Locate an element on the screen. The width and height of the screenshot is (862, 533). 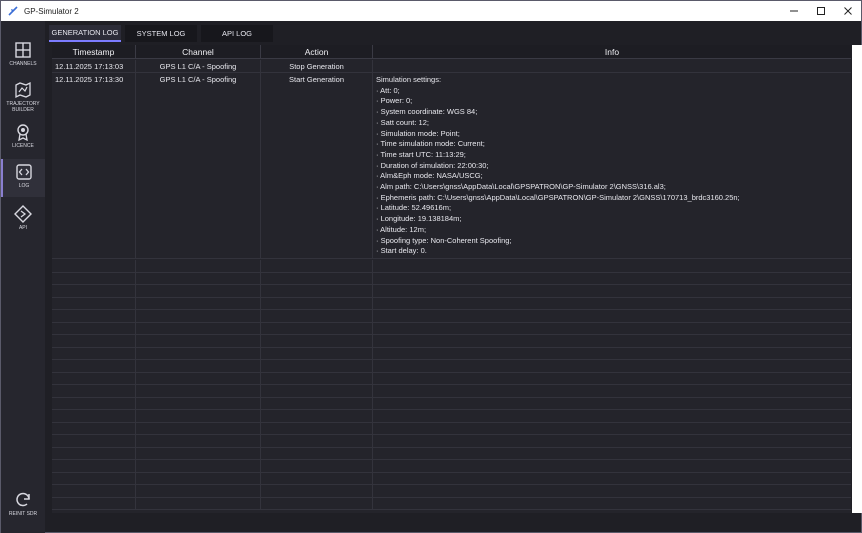
info-line: · Start delay: 0. is located at coordinates (401, 251).